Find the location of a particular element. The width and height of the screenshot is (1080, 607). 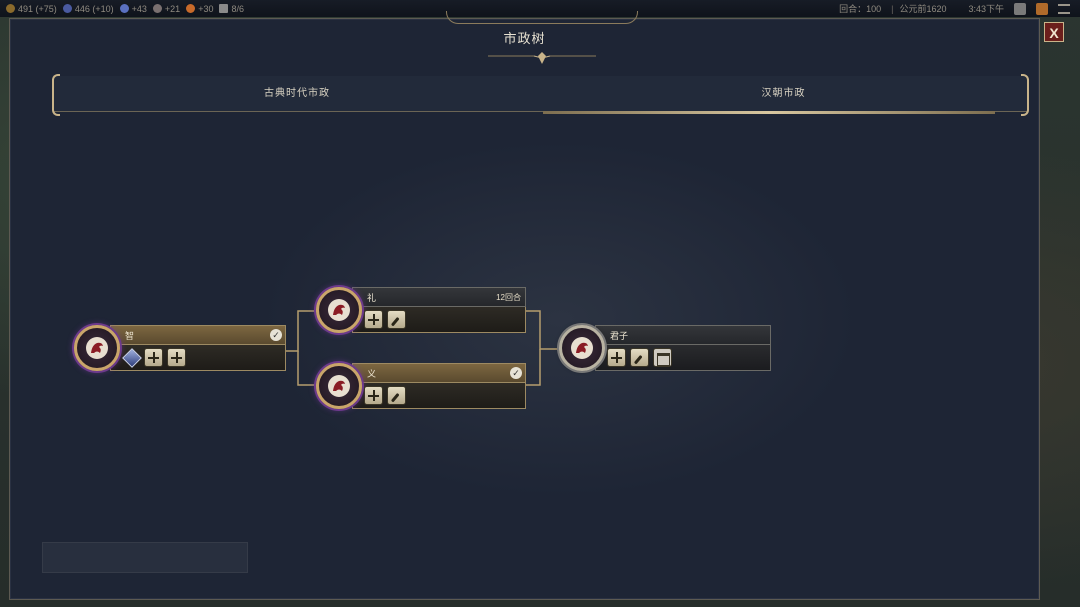

menu-icon is located at coordinates (1064, 8).